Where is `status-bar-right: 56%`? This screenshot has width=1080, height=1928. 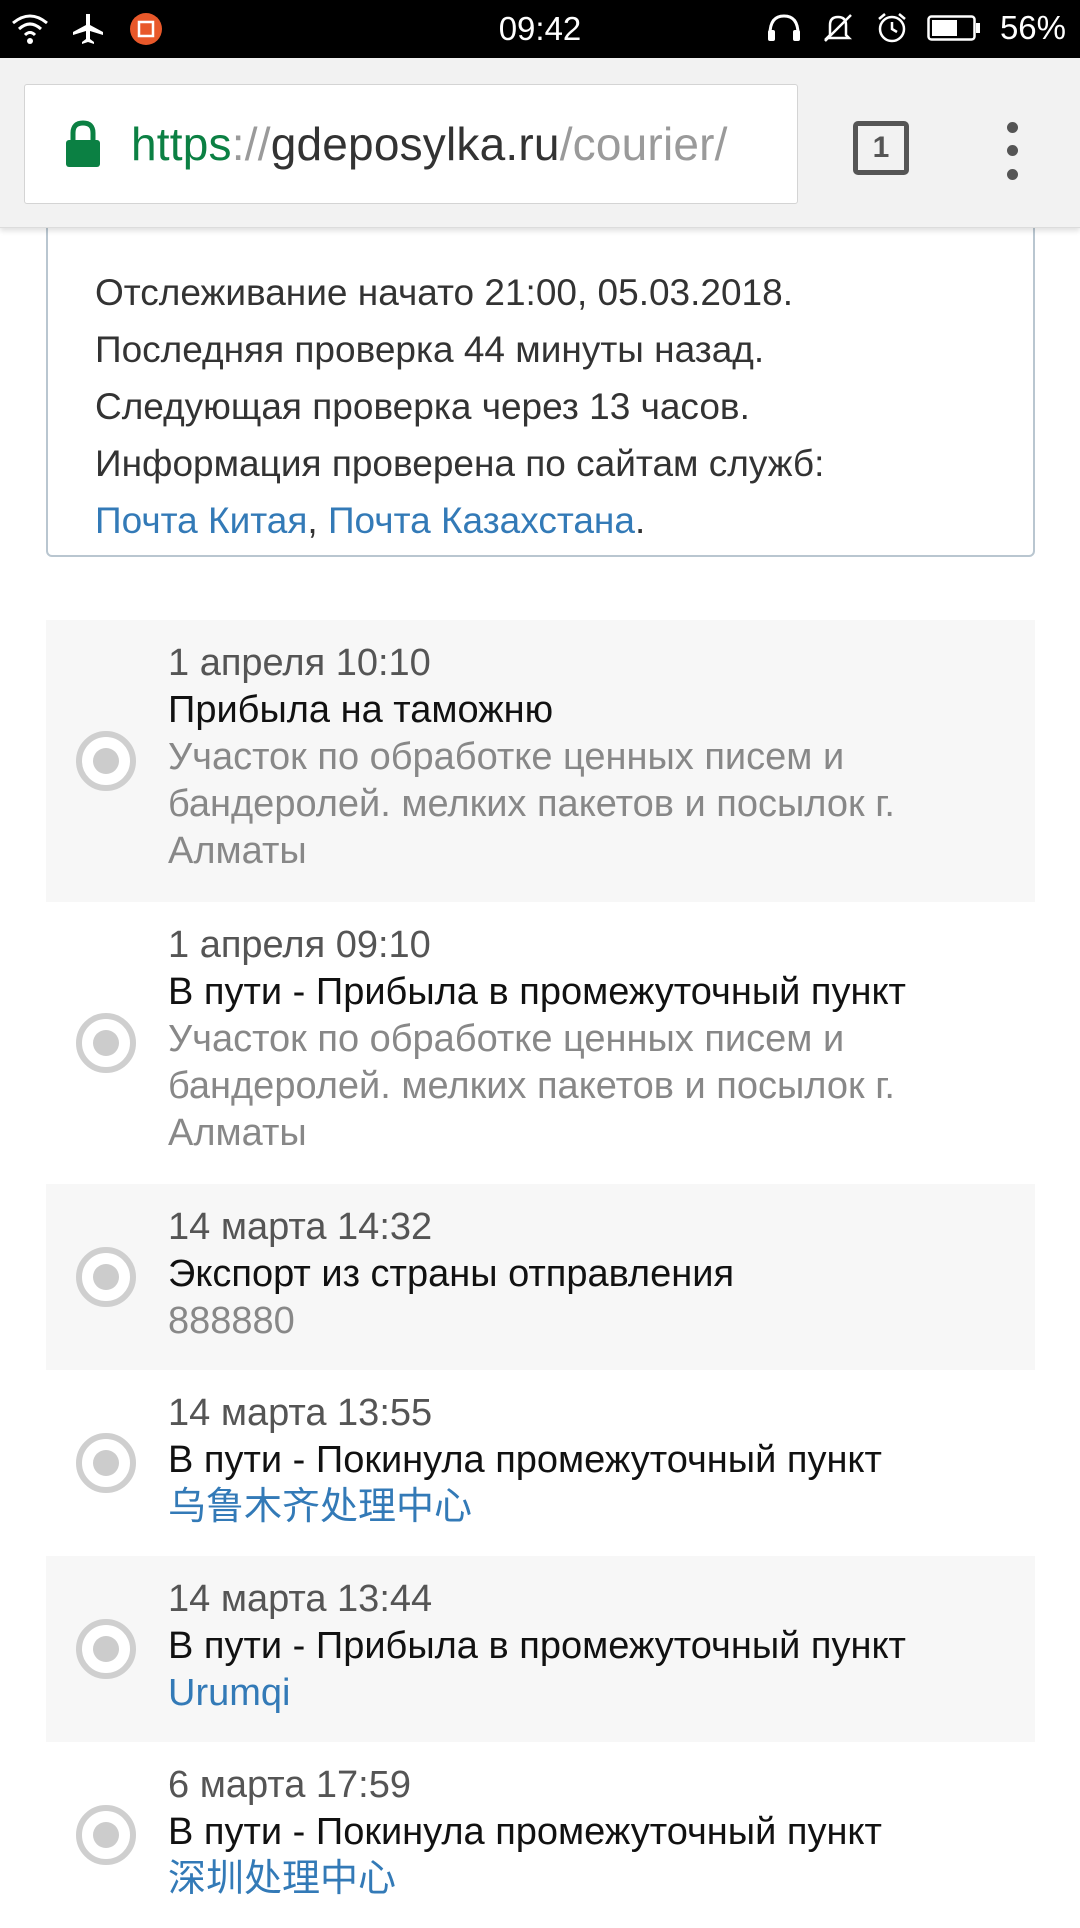
status-bar-right: 56% is located at coordinates (915, 28).